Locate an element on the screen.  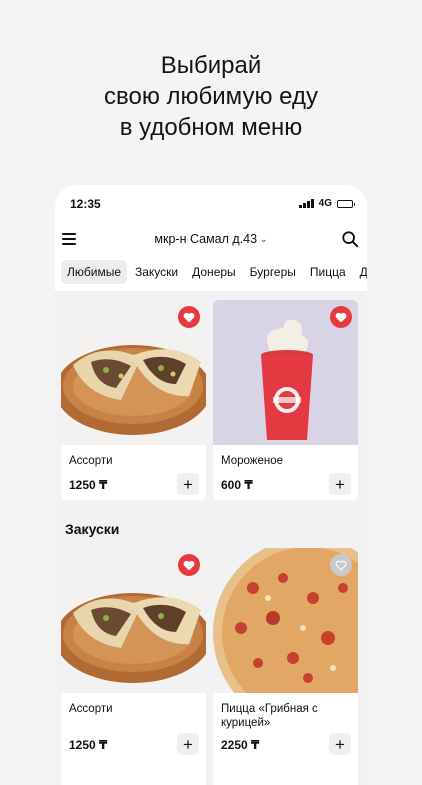
search-icon is located at coordinates (350, 239).